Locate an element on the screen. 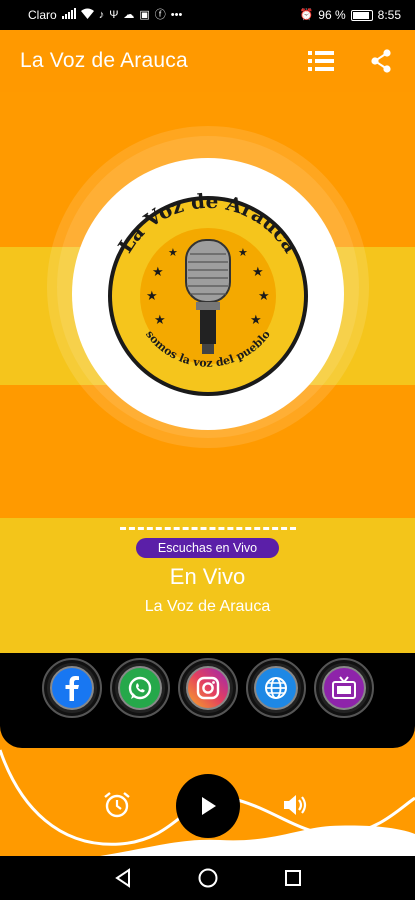 Image resolution: width=415 pixels, height=900 pixels. usb-icon: Ψ is located at coordinates (114, 14).